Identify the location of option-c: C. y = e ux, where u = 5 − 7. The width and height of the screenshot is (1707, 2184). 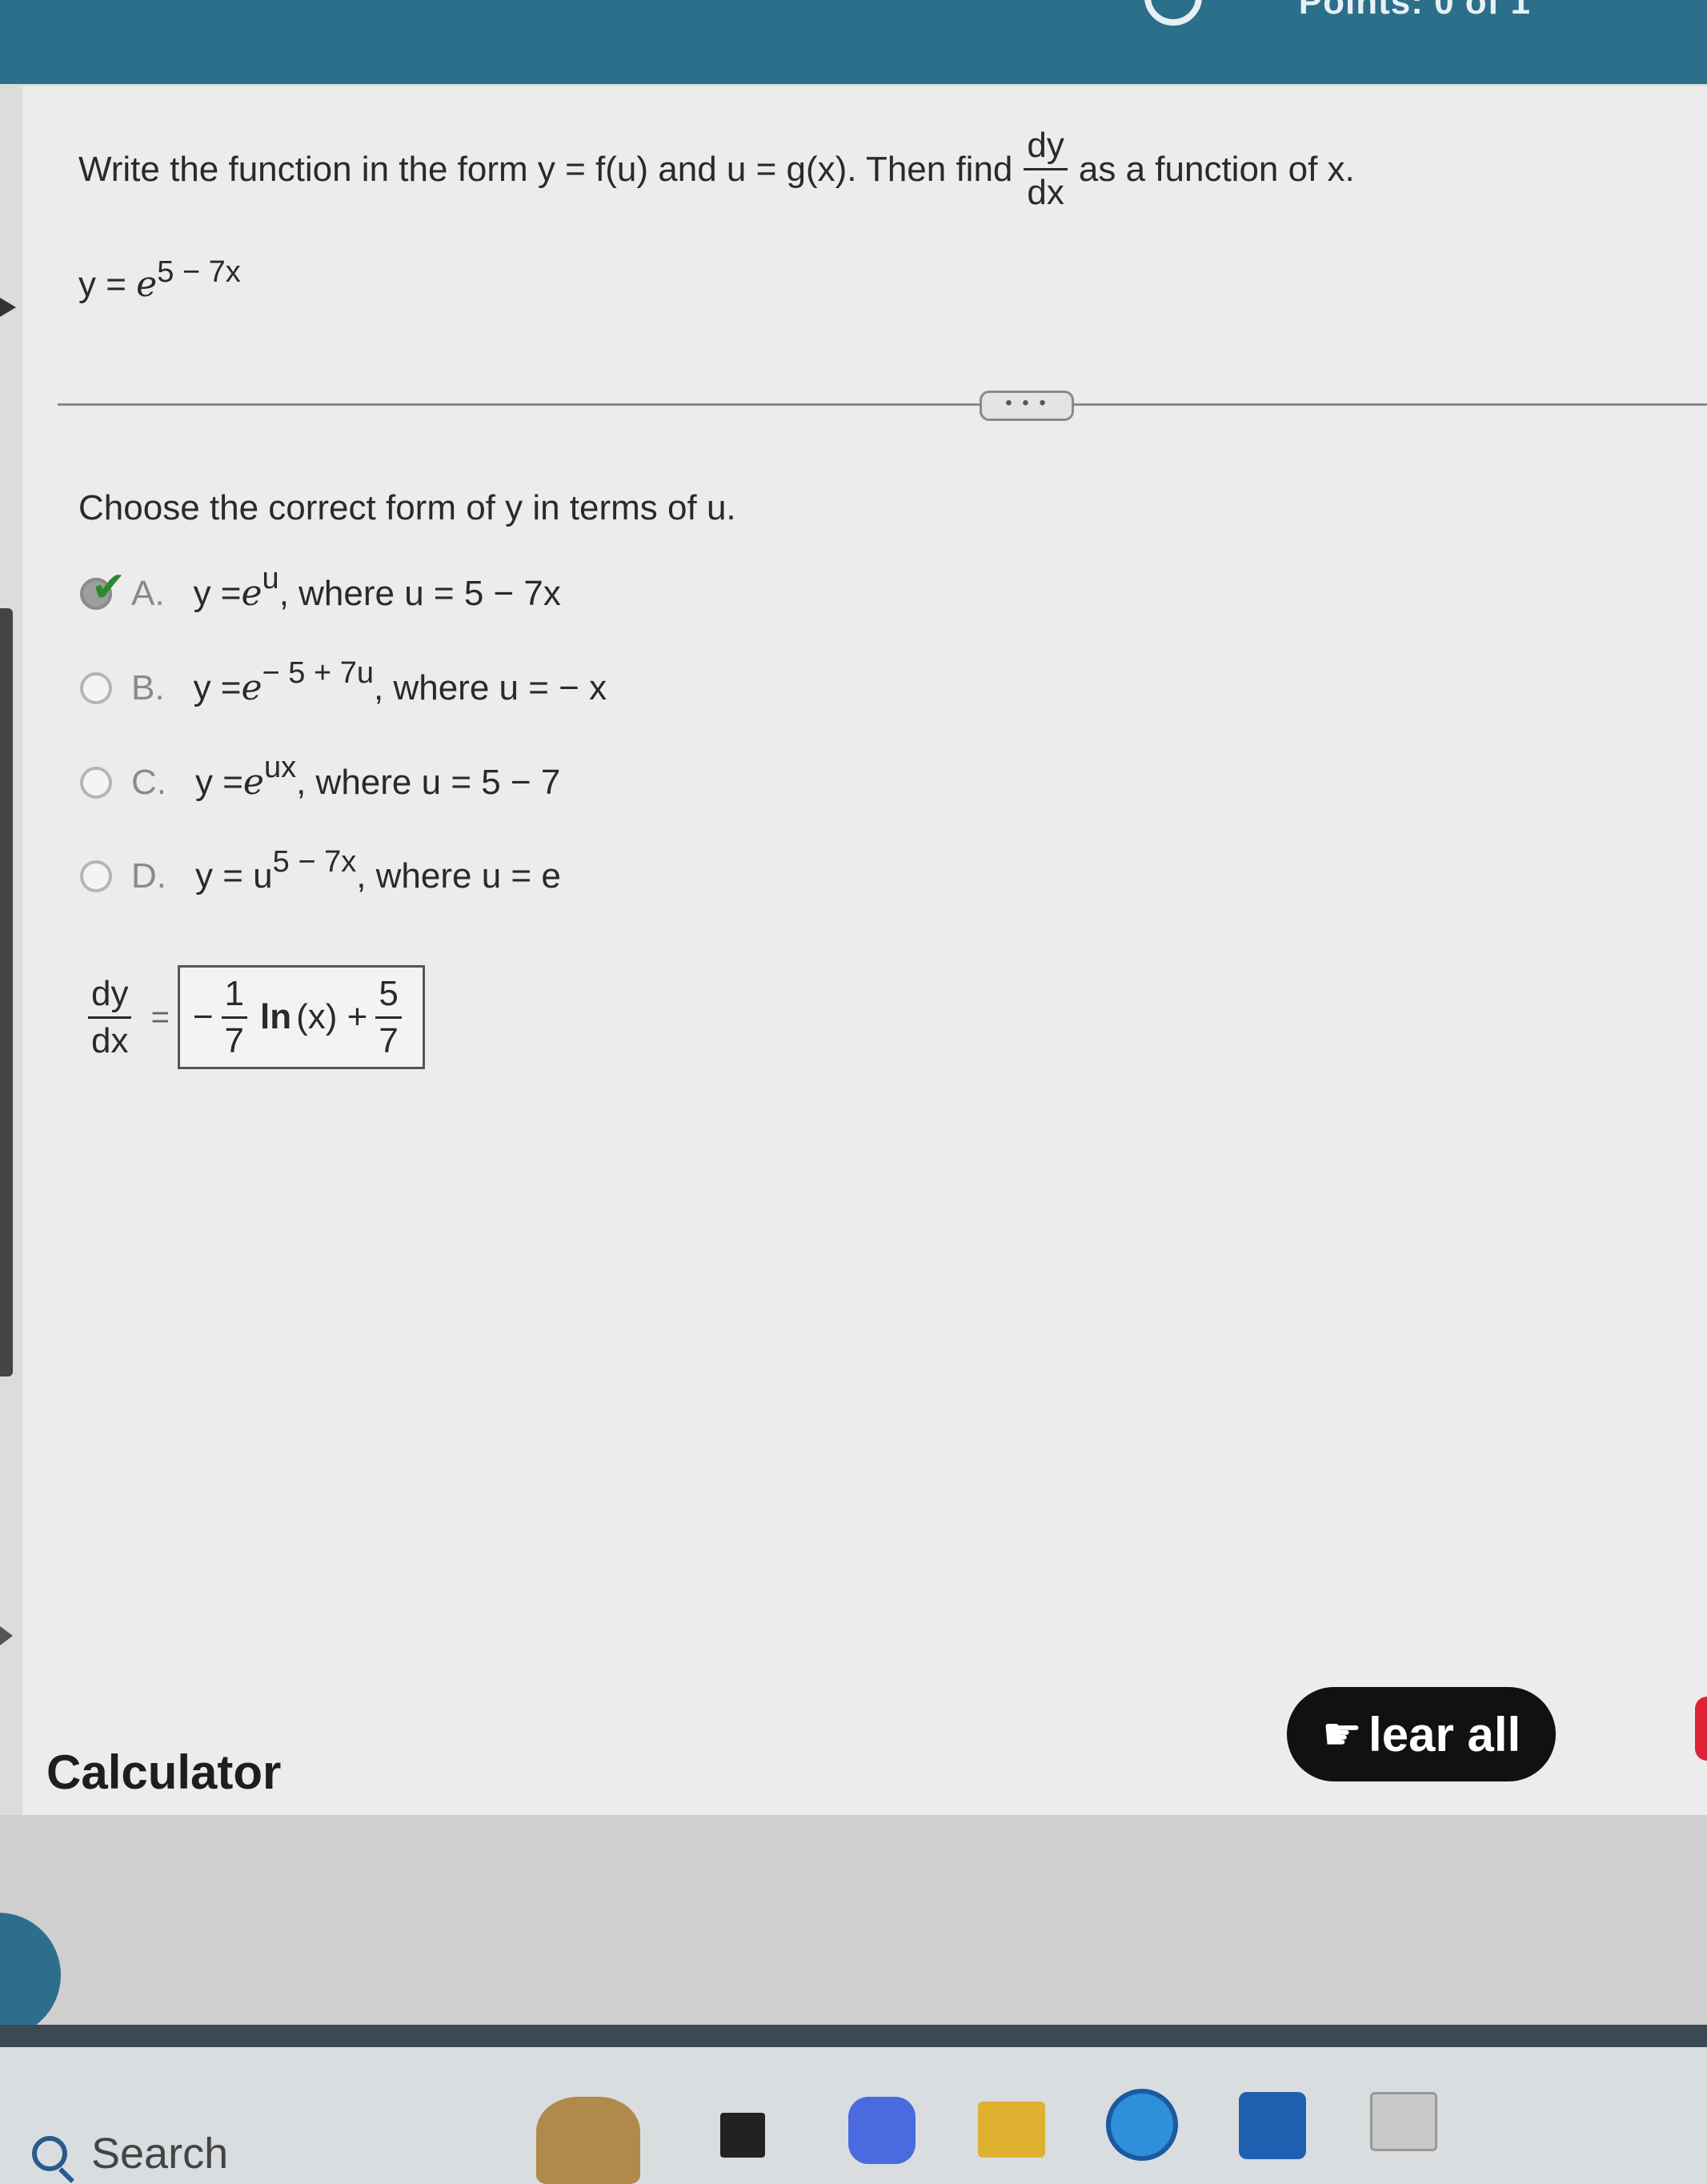
(320, 777).